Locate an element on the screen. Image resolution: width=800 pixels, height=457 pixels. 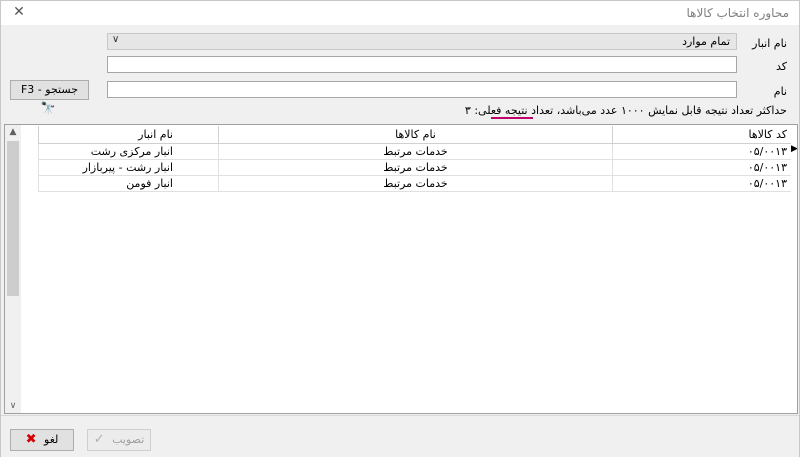
cell-store: انبار مرکزی رشت is located at coordinates (128, 151).